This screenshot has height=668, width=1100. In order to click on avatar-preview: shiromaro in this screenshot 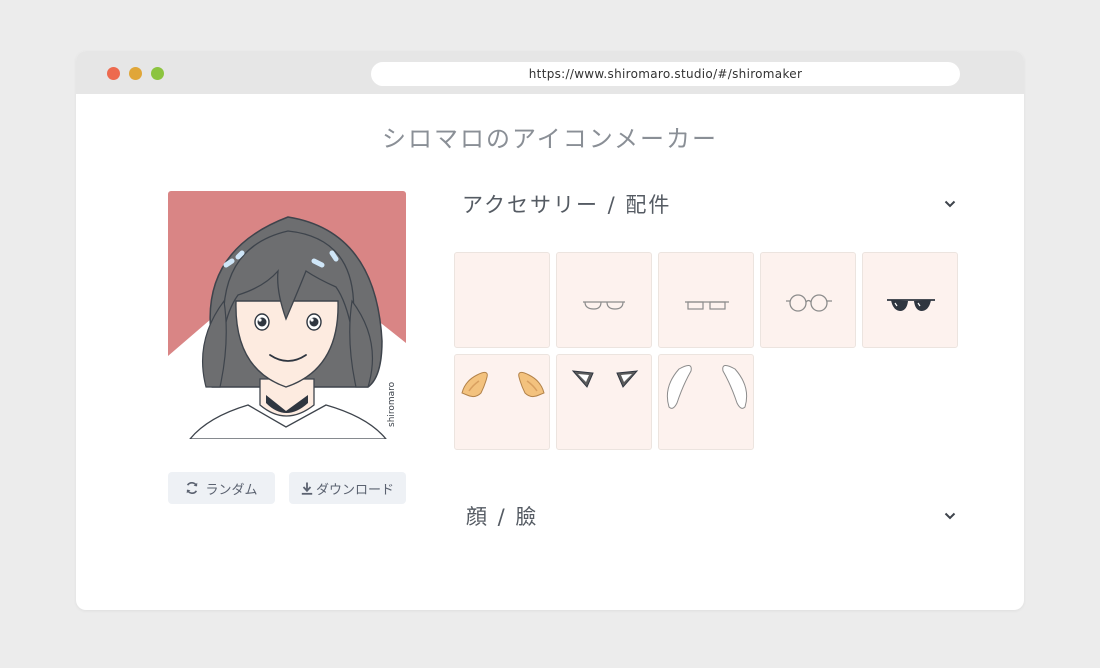, I will do `click(287, 315)`.